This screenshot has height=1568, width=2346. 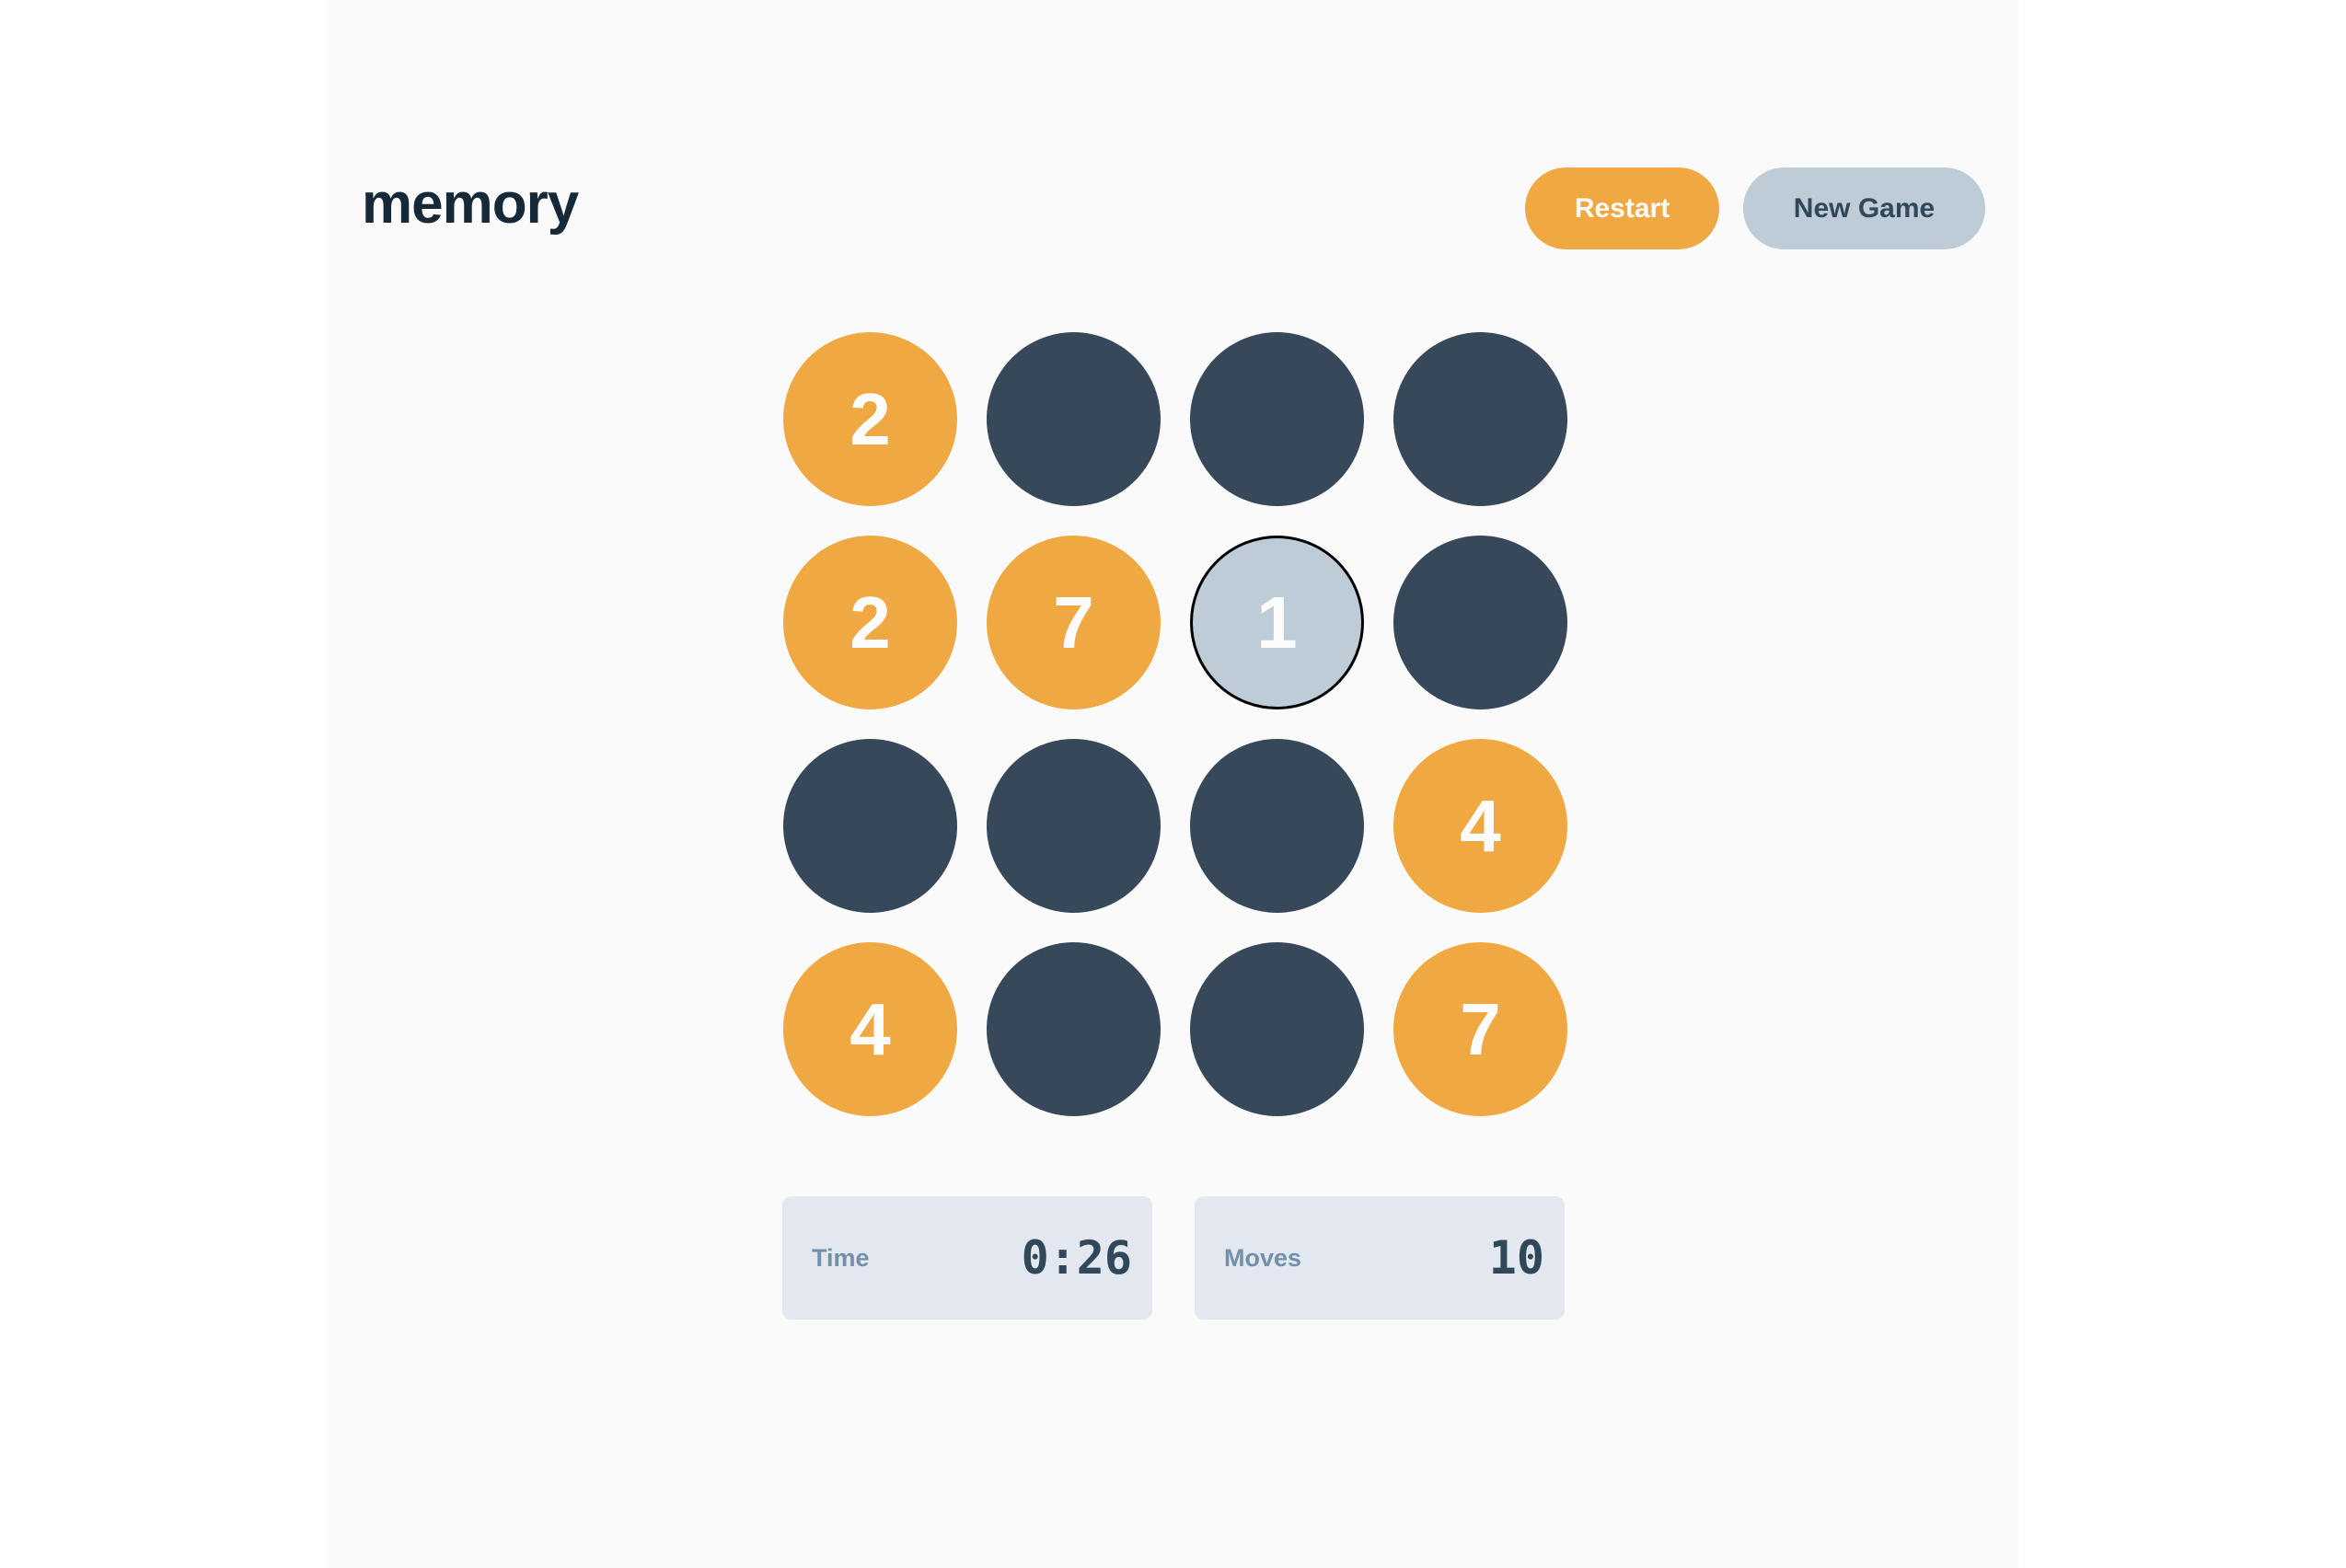 I want to click on tile-active: 1, so click(x=1277, y=622).